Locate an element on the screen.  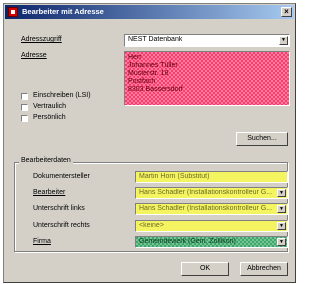
dokumentersteller-label: Dokumentersteller is located at coordinates (61, 176).